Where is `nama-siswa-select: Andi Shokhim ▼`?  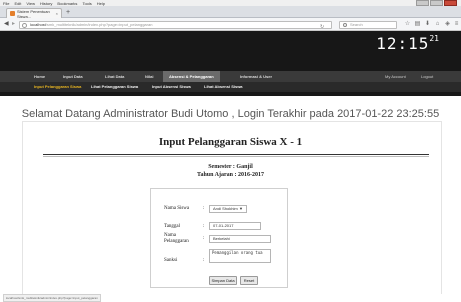
nama-siswa-select: Andi Shokhim ▼ is located at coordinates (228, 209).